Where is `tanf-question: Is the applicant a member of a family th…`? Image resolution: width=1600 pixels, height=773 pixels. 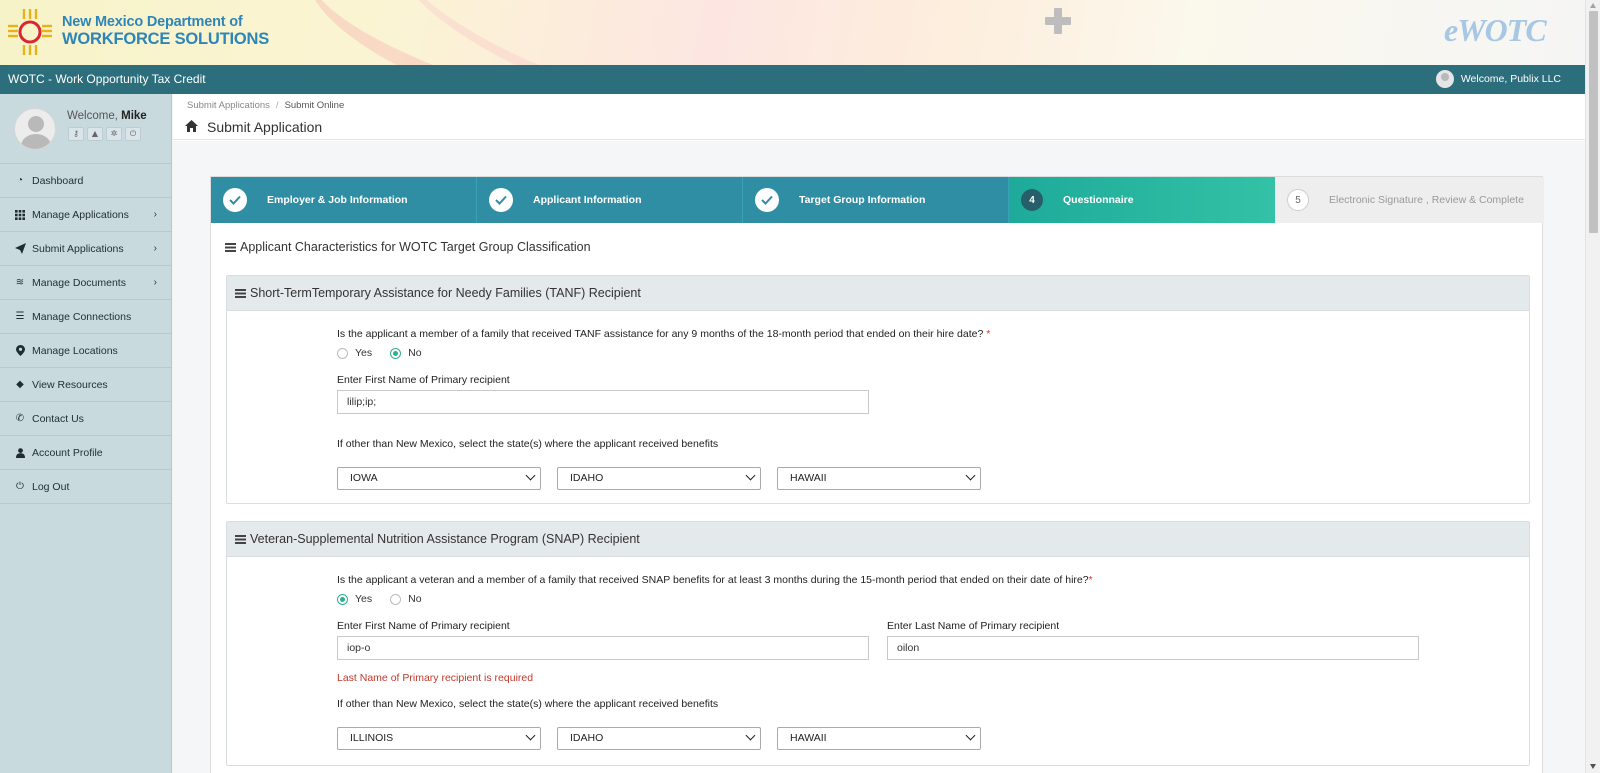
tanf-question: Is the applicant a member of a family th… is located at coordinates (664, 334).